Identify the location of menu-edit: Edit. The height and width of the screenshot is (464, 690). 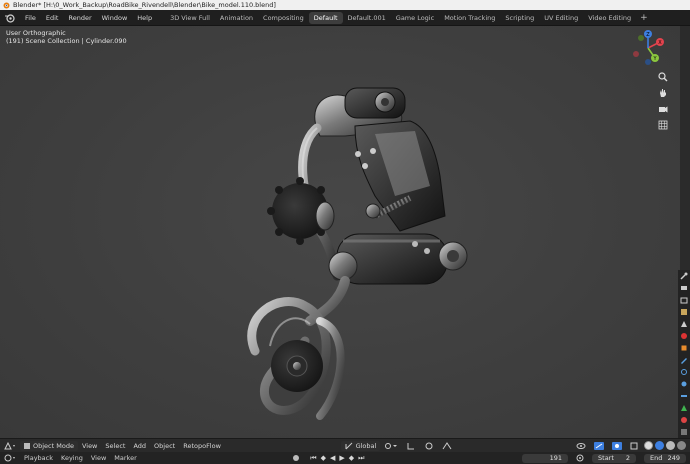
(52, 18).